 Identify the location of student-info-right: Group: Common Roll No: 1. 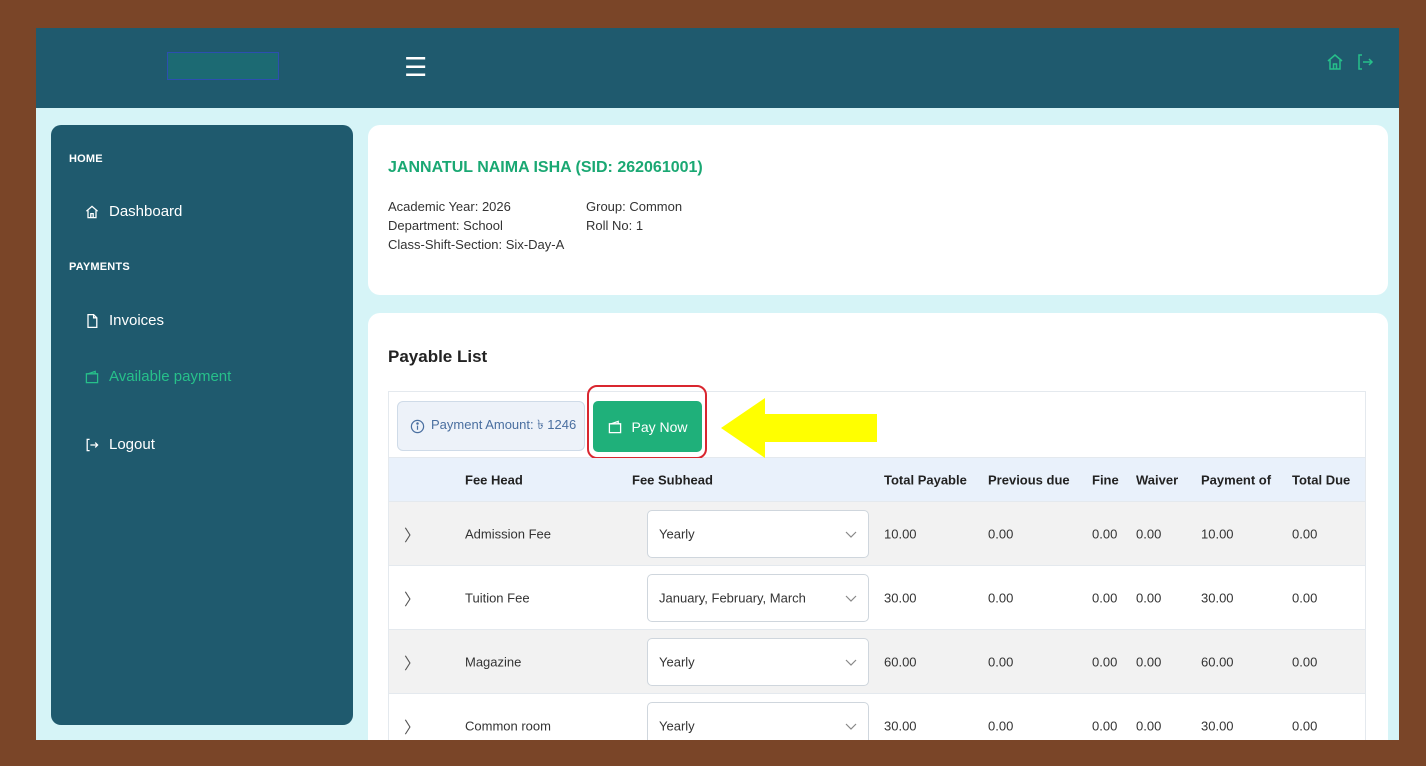
(634, 216).